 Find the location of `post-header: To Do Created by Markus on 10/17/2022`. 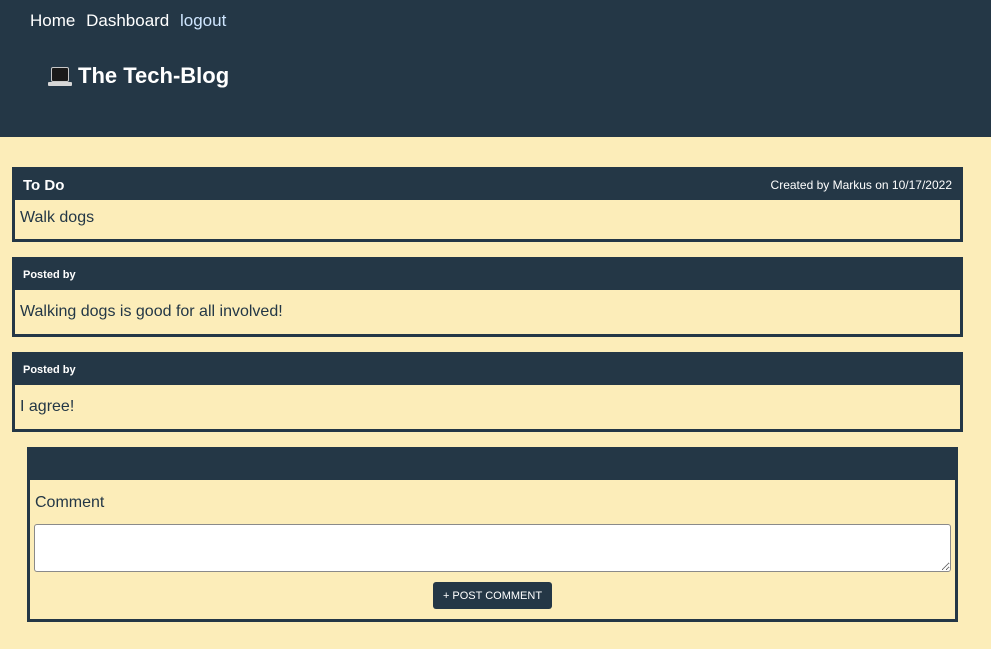

post-header: To Do Created by Markus on 10/17/2022 is located at coordinates (487, 185).